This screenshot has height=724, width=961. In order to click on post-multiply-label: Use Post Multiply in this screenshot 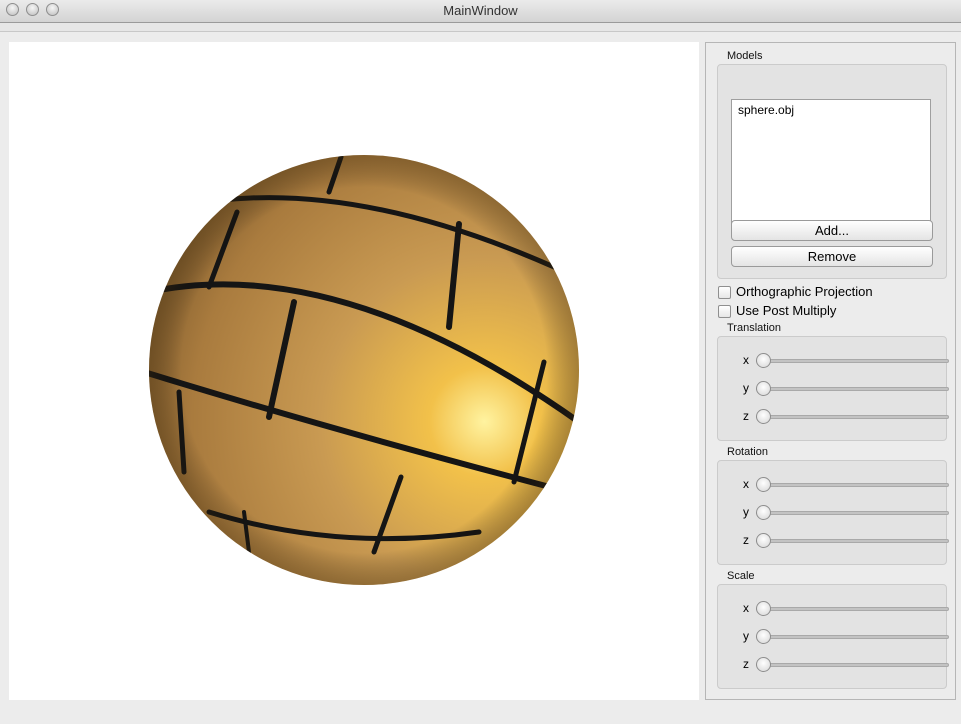, I will do `click(786, 310)`.